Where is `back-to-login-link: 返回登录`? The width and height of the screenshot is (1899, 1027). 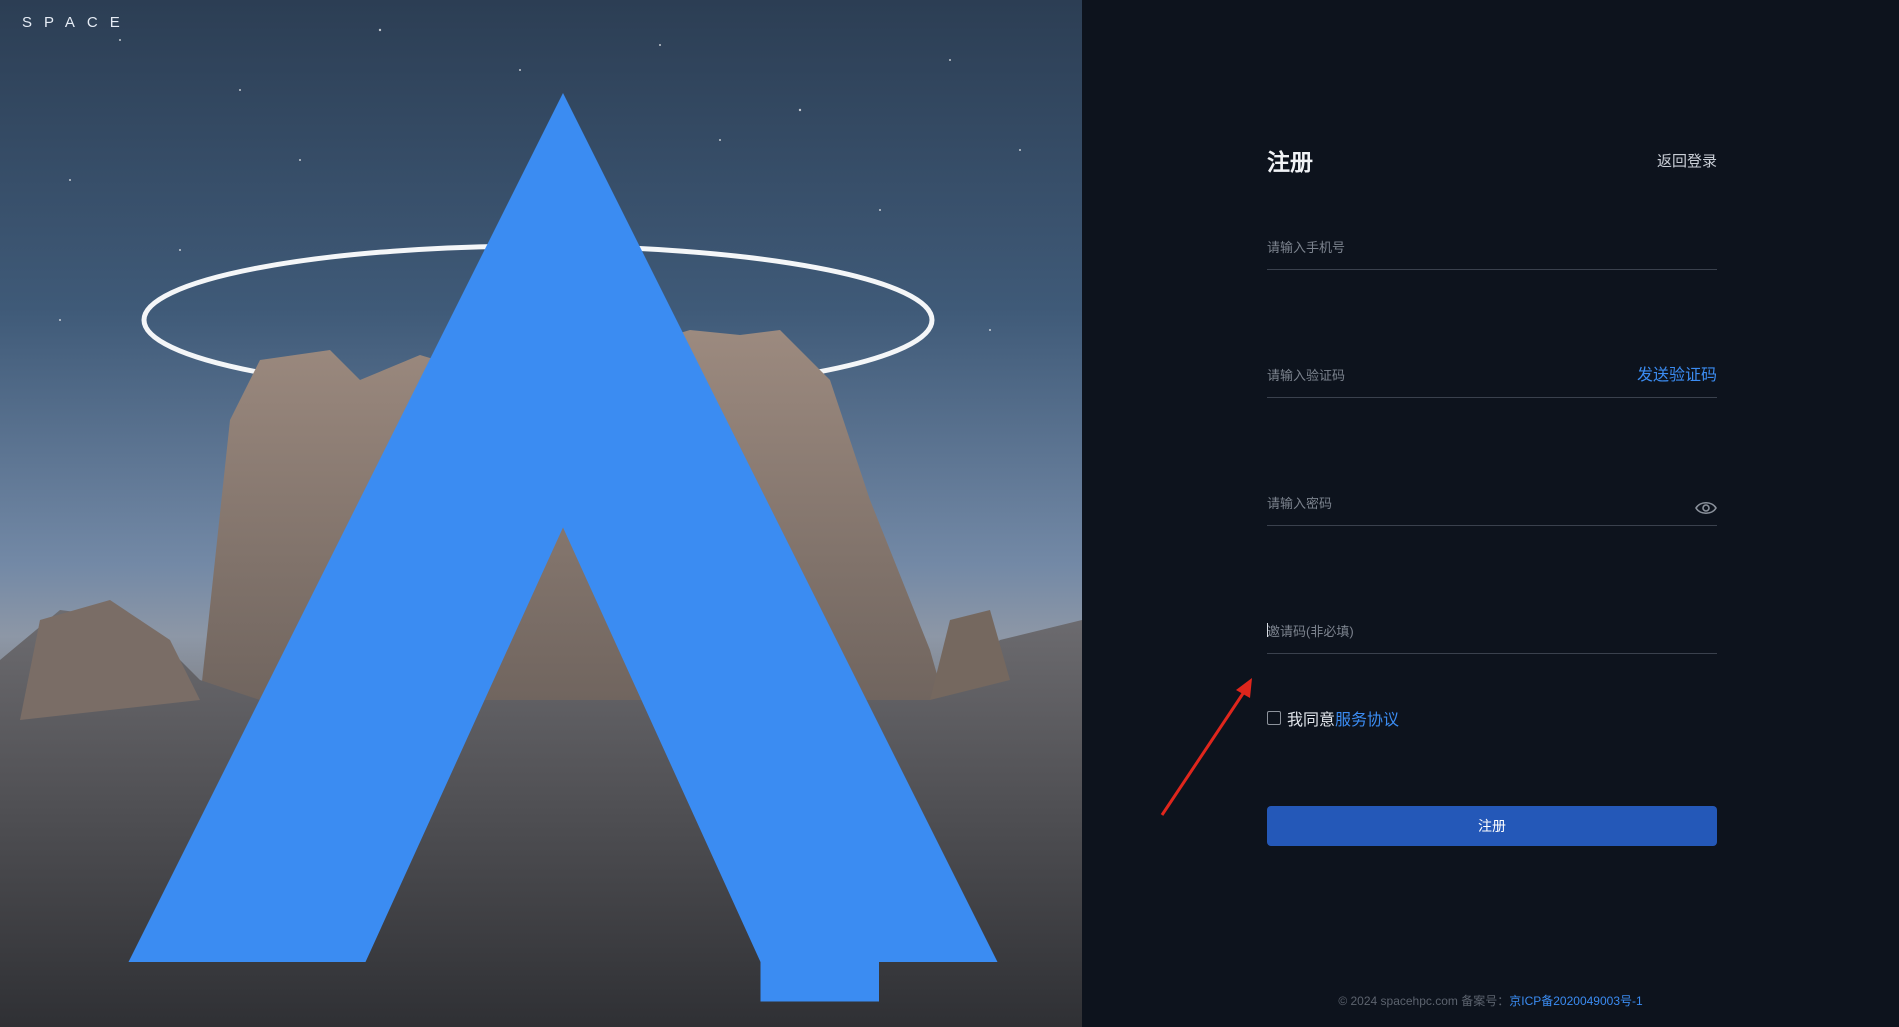 back-to-login-link: 返回登录 is located at coordinates (1687, 160).